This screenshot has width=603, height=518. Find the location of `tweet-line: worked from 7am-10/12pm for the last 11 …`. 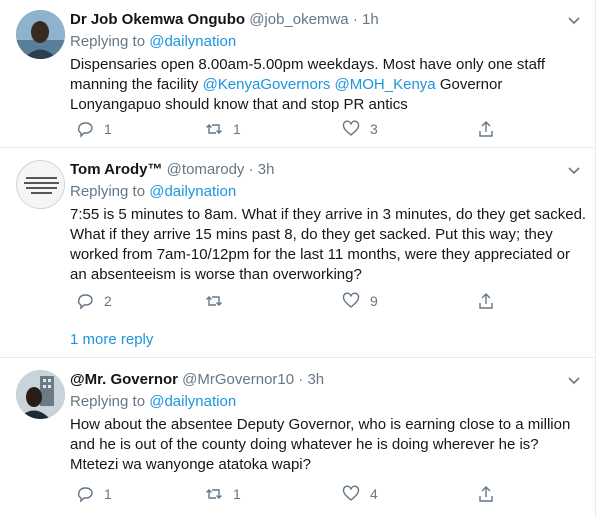

tweet-line: worked from 7am-10/12pm for the last 11 … is located at coordinates (320, 254).